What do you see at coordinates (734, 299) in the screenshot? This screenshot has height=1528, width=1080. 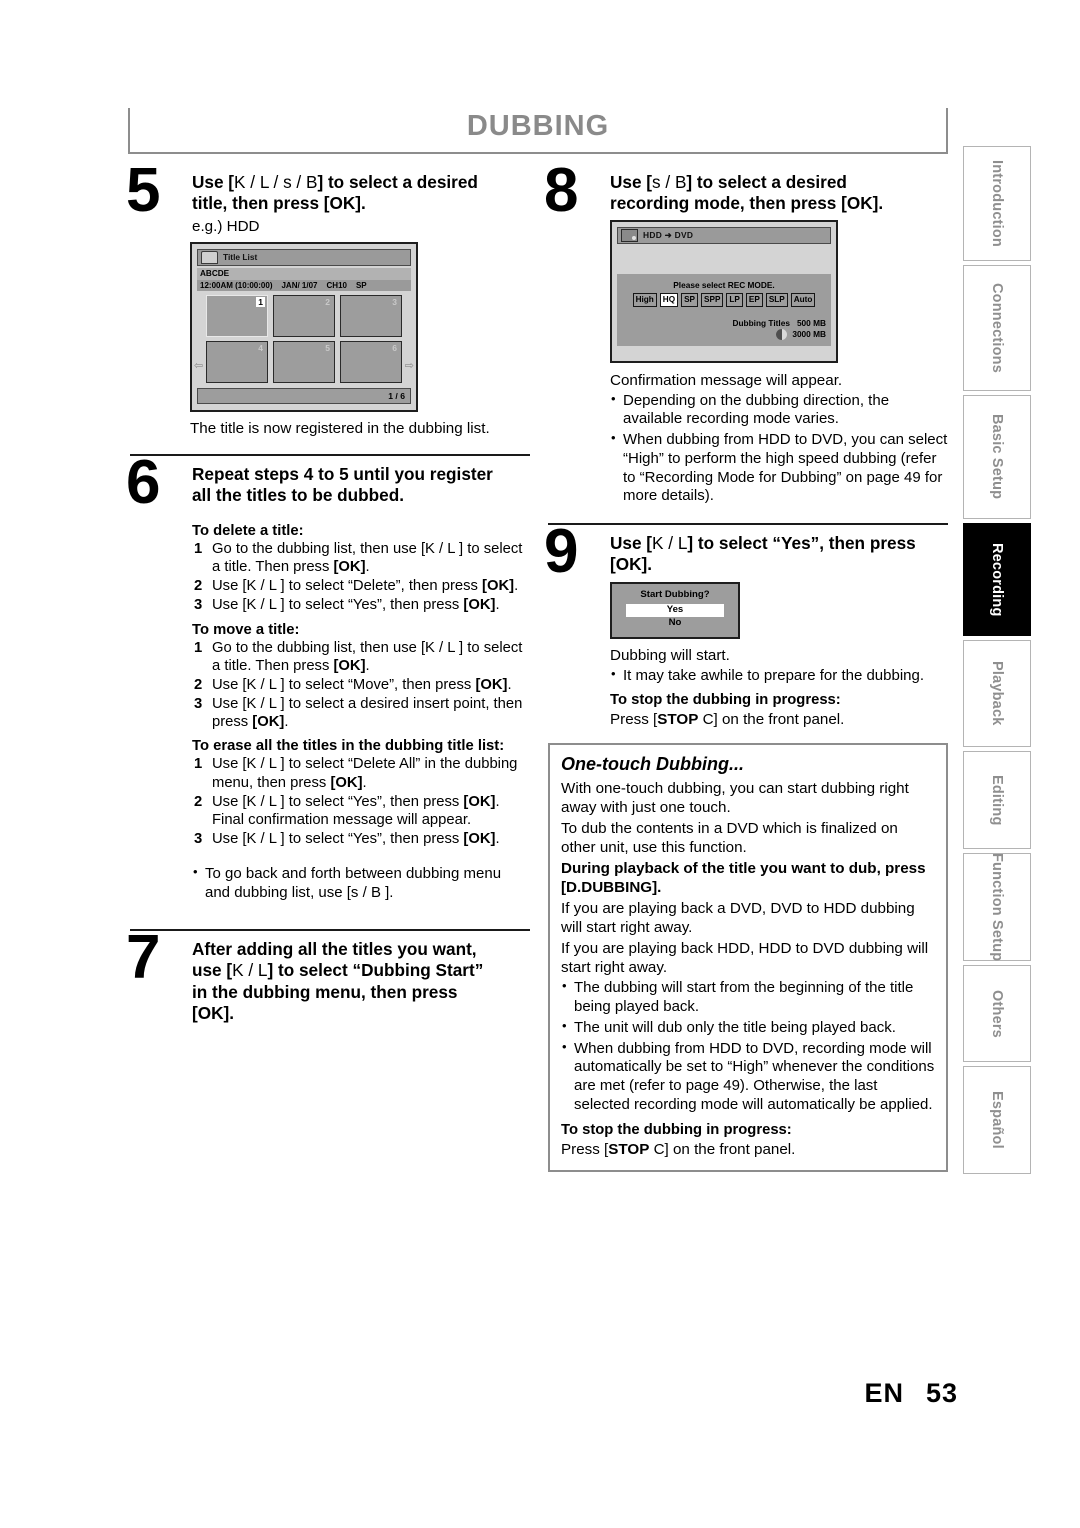 I see `rec-mode-option-lp: LP` at bounding box center [734, 299].